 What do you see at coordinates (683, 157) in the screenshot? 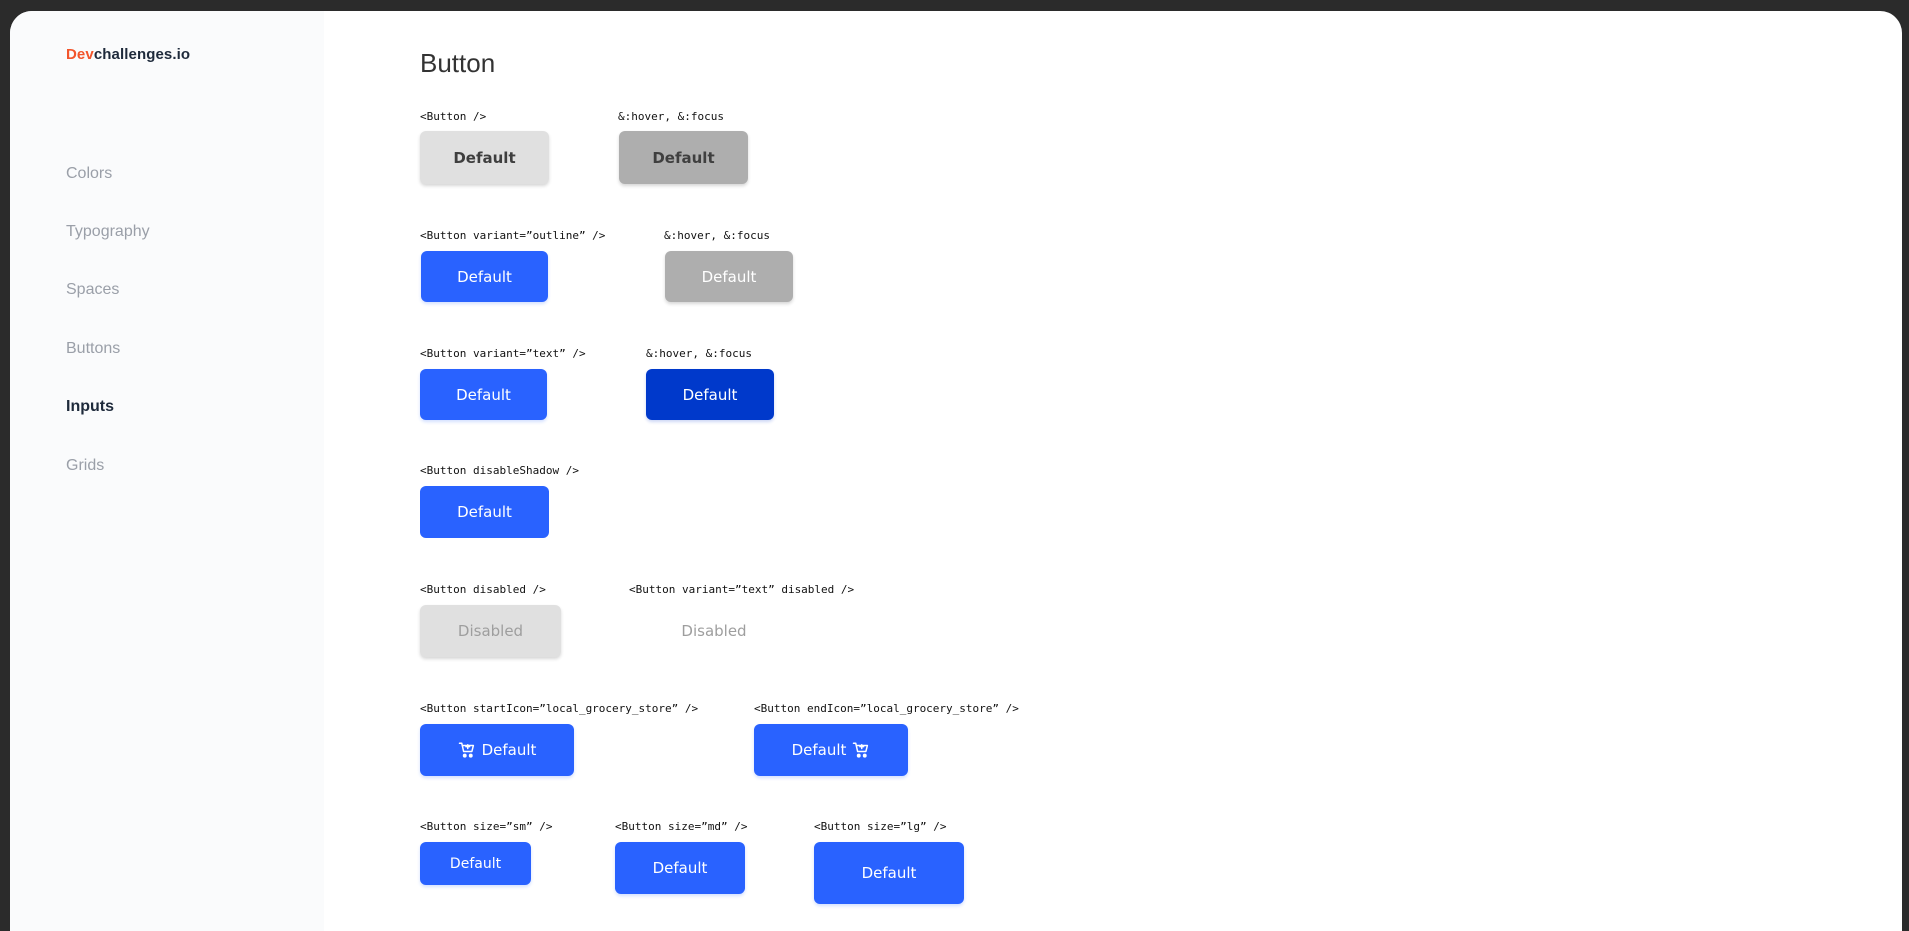
I see `default-hover-button: Default` at bounding box center [683, 157].